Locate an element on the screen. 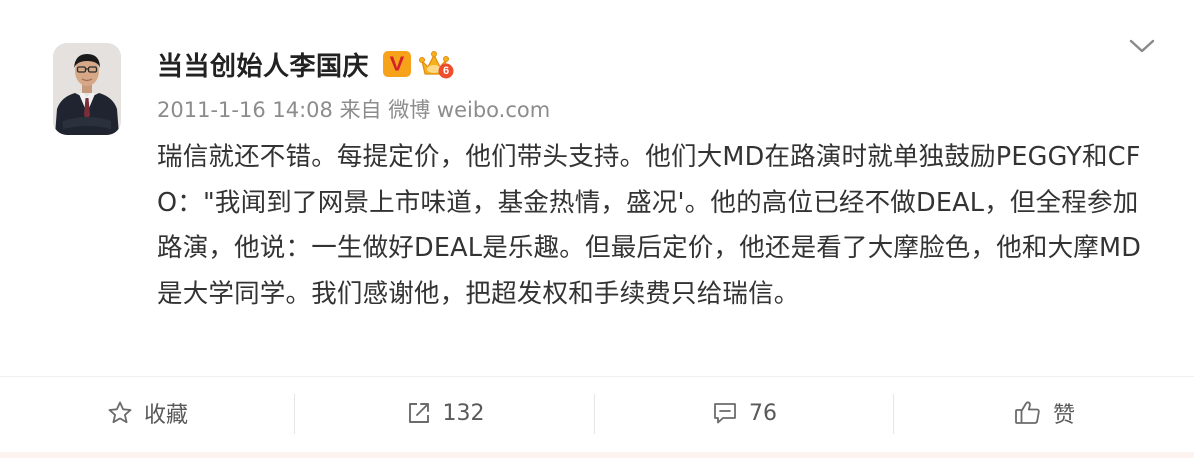 The height and width of the screenshot is (458, 1194). post-meta: 2011-1-16 14:08 来自 微博 weibo.com is located at coordinates (353, 109).